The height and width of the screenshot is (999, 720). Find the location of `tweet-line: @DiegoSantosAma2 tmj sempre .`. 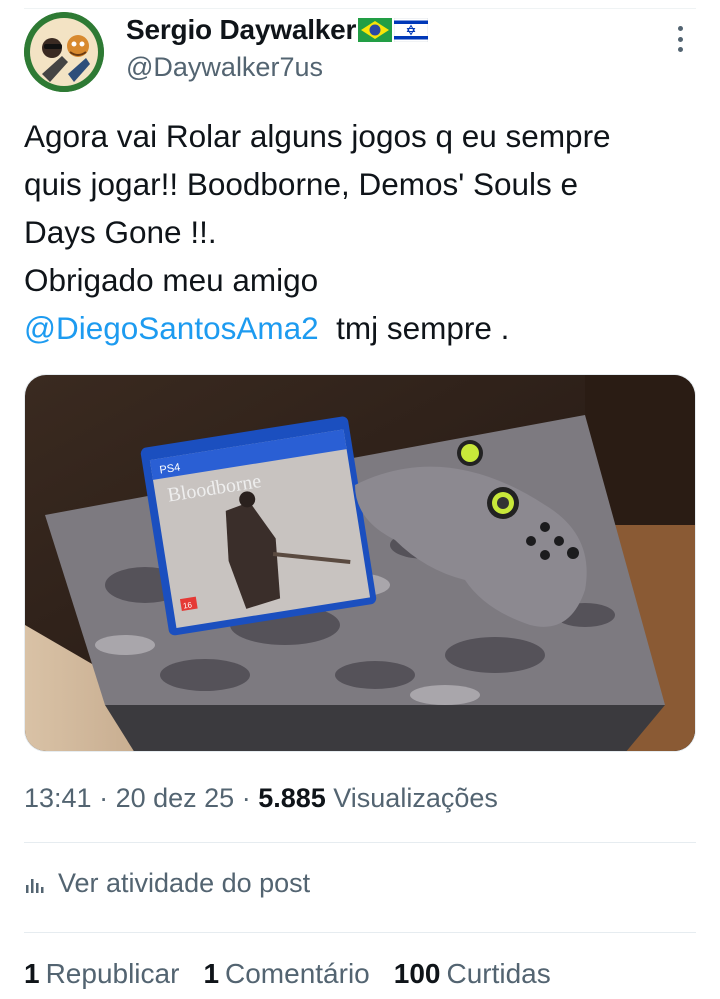

tweet-line: @DiegoSantosAma2 tmj sempre . is located at coordinates (364, 328).